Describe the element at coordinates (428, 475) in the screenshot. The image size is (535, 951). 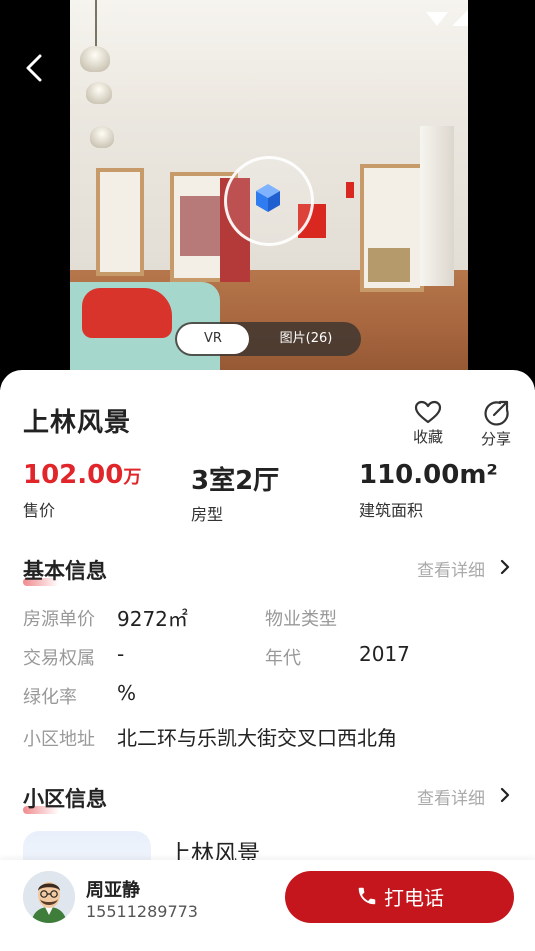
I see `area-value: 110.00m²` at that location.